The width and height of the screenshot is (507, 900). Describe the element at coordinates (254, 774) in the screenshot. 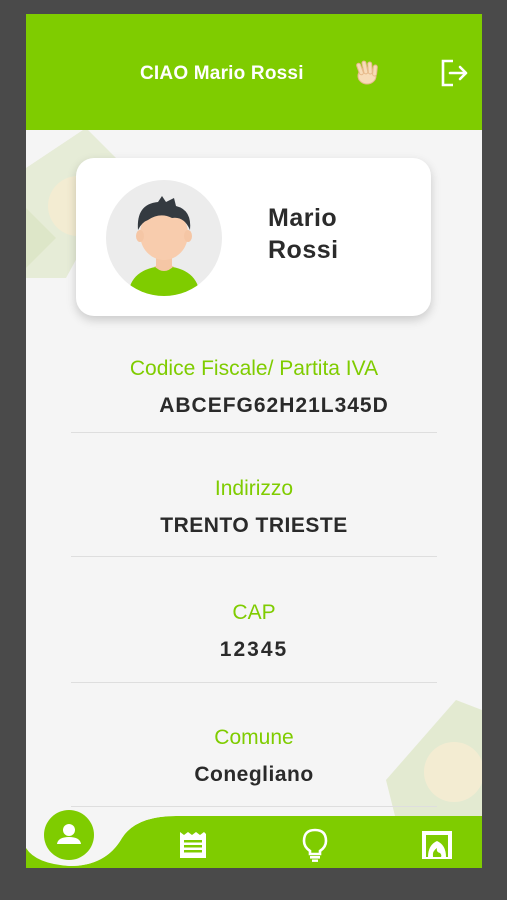

I see `field-value: Conegliano` at that location.